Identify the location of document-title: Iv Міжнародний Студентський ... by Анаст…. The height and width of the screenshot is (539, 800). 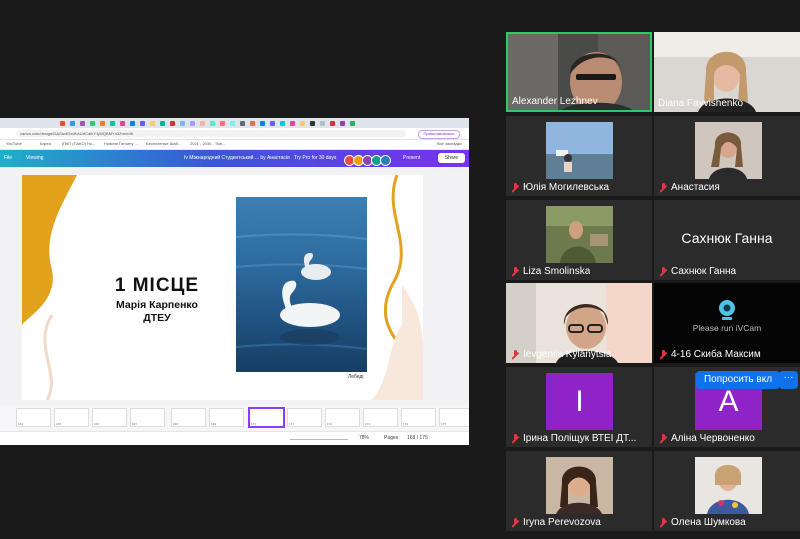
(237, 158).